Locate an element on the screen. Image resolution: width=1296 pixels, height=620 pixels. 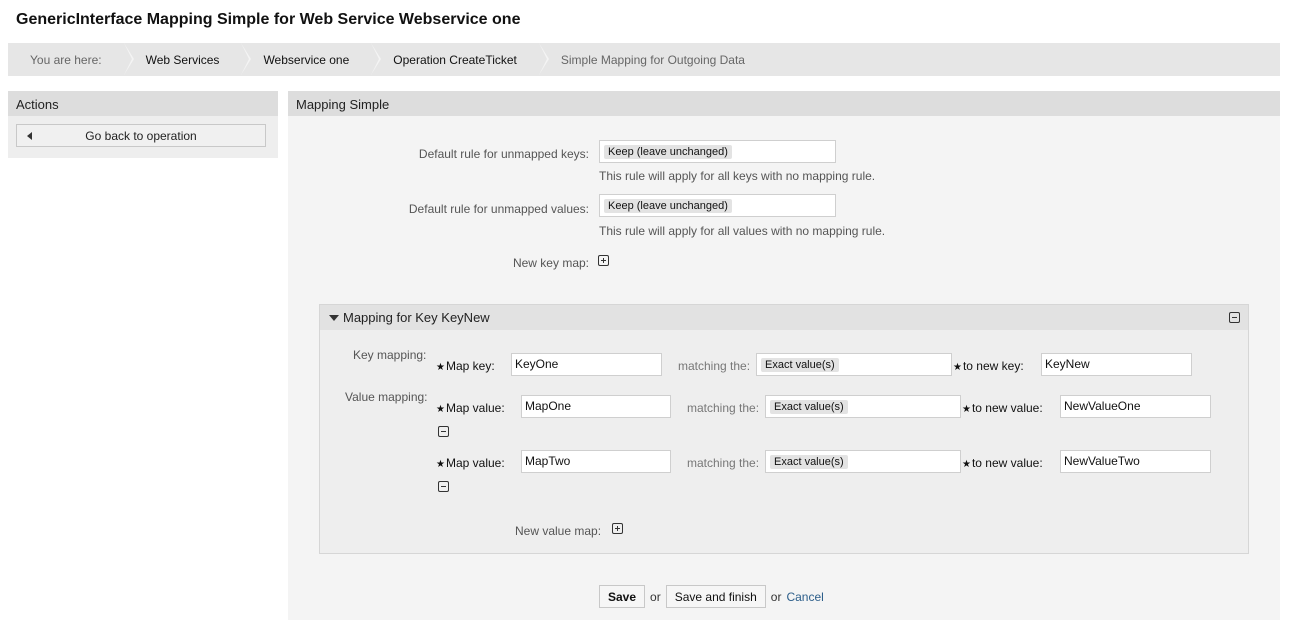
form-actions: Save or Save and finish or Cancel is located at coordinates (711, 596).